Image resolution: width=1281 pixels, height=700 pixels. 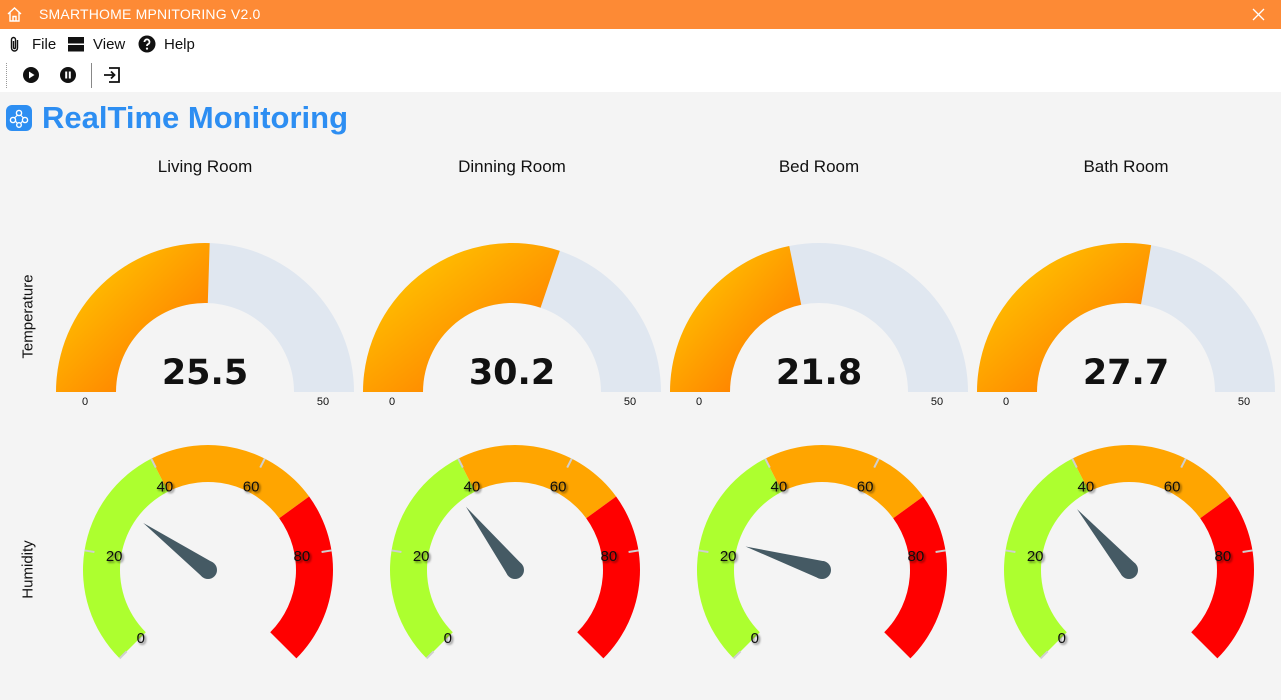 I want to click on temperature-value: 30.2, so click(x=512, y=373).